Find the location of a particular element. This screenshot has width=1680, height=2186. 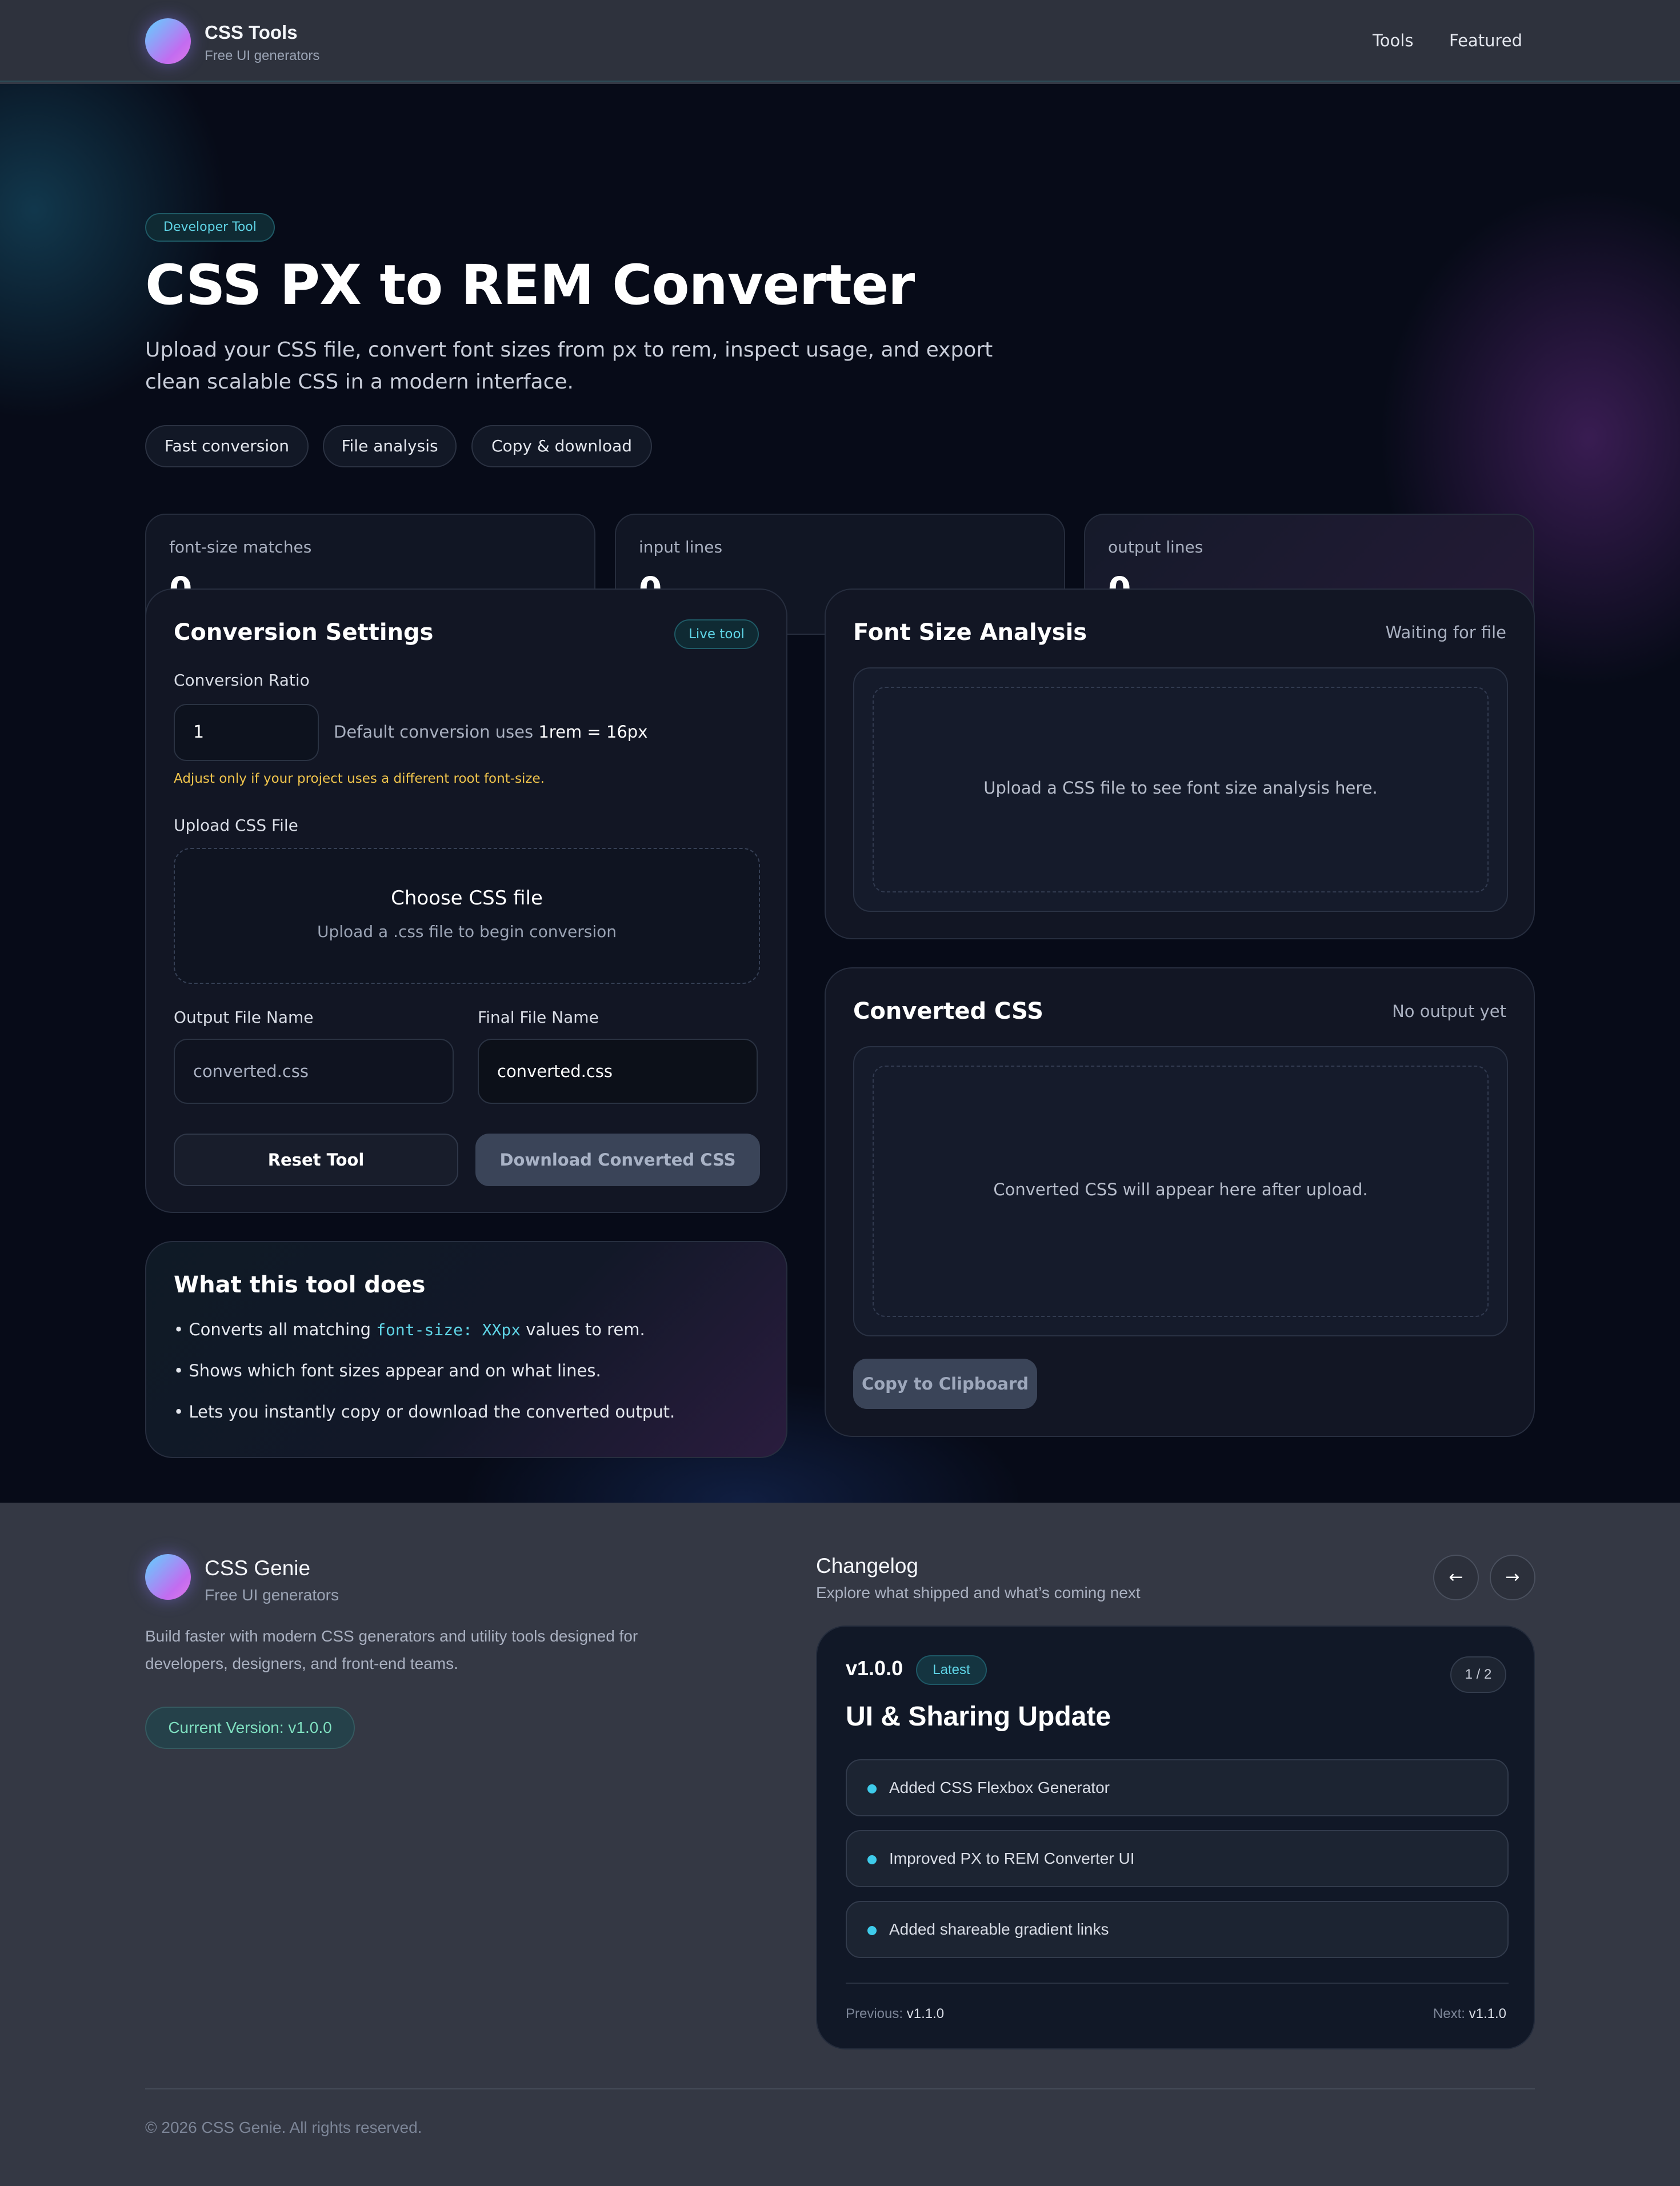

changelog-heading: UI & Sharing Update is located at coordinates (978, 1716).